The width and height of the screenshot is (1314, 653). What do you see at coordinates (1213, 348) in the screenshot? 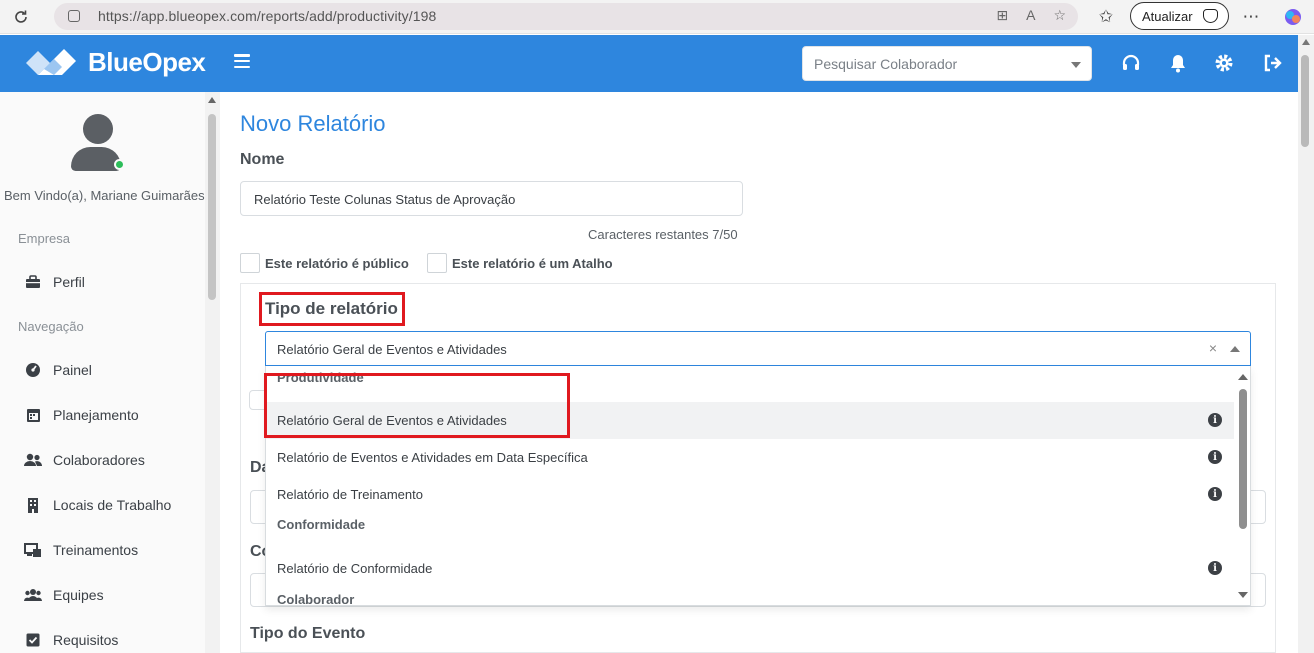
I see `clear-icon: ×` at bounding box center [1213, 348].